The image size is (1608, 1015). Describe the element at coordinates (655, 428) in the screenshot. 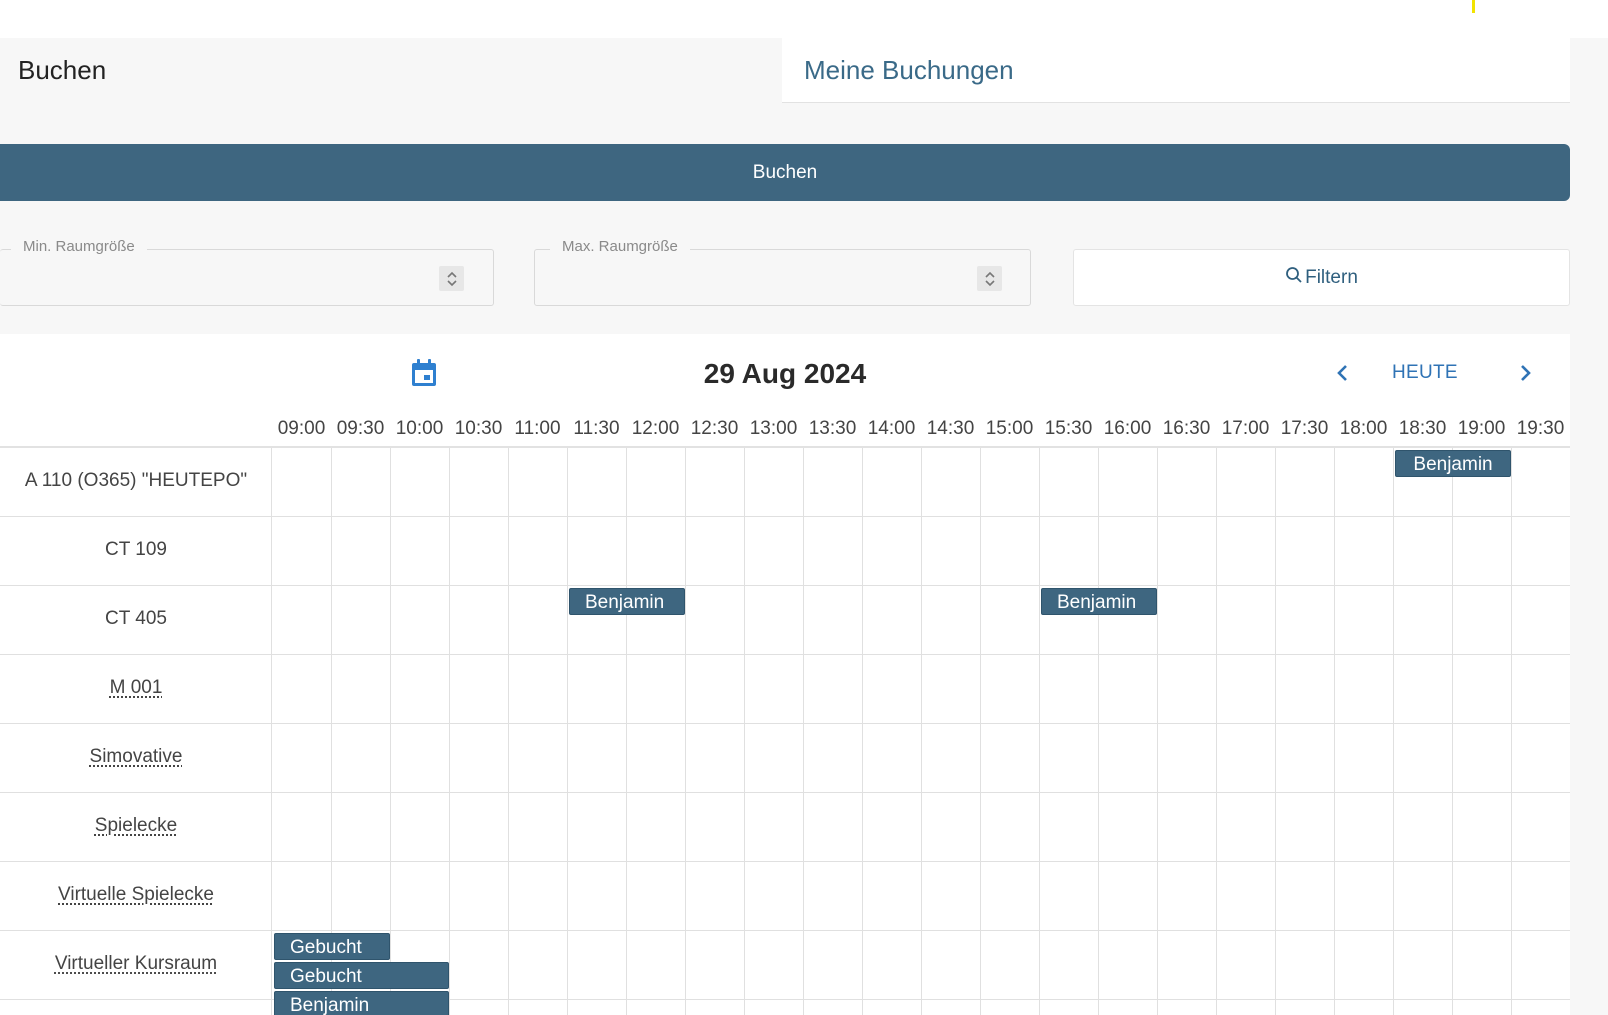

I see `time-label: 12:00` at that location.